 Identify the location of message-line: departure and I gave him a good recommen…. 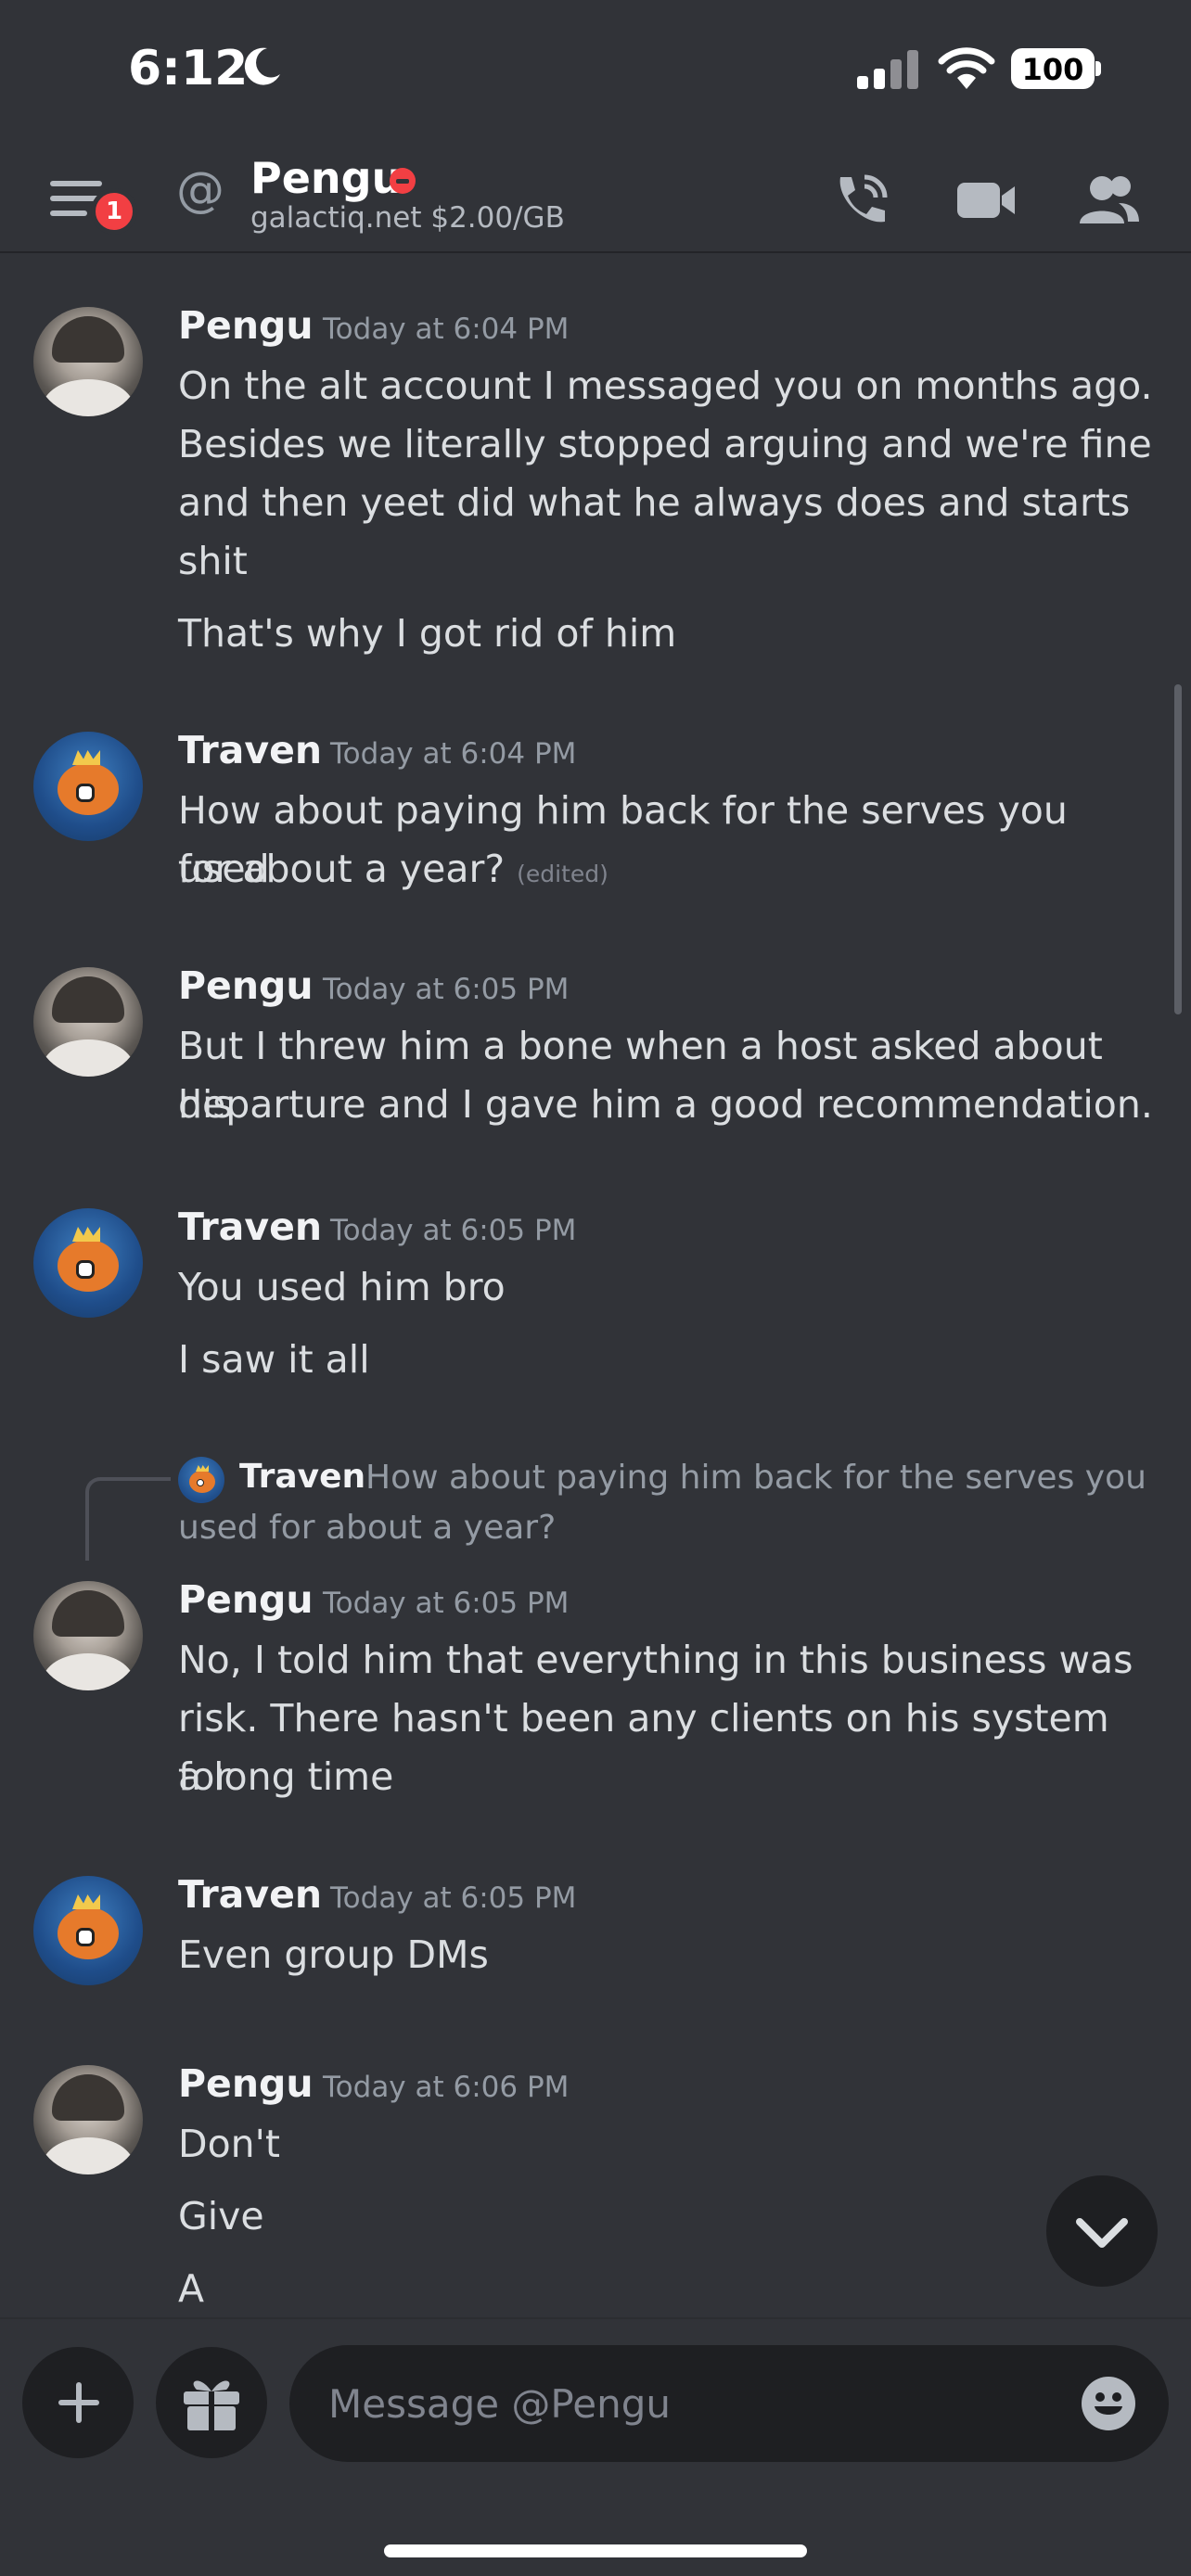
(665, 1104).